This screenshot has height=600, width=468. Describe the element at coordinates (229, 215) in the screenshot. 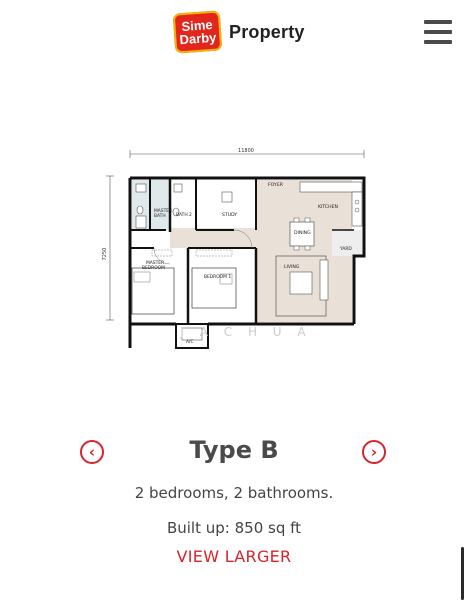

I see `label-study: STUDY` at that location.